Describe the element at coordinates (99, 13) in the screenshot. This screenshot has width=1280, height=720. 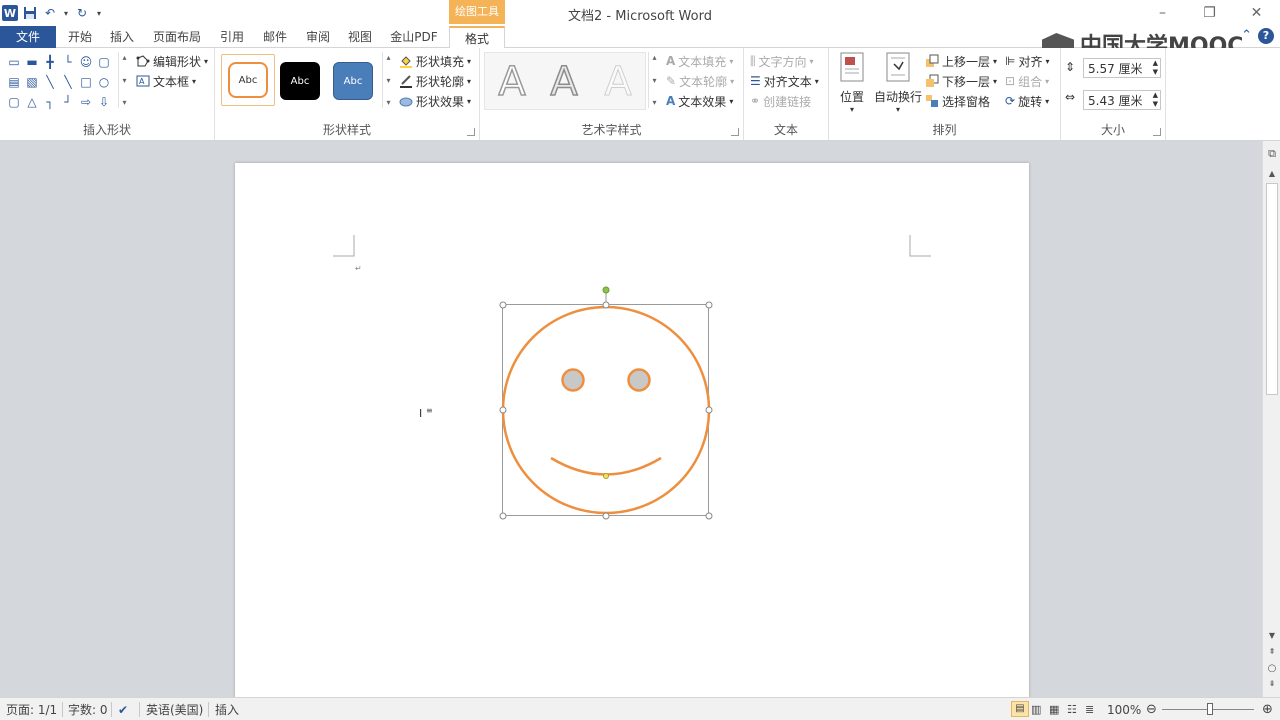
I see `customize-qat-icon: ▾` at that location.